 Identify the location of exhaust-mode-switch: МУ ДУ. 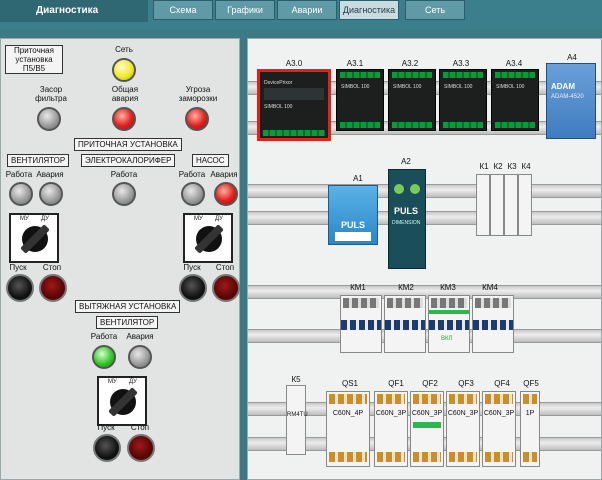
(122, 401).